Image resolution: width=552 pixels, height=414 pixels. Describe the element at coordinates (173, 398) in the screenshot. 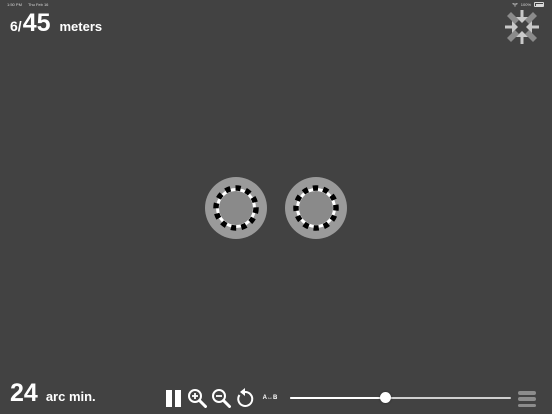

I see `pause-button` at that location.